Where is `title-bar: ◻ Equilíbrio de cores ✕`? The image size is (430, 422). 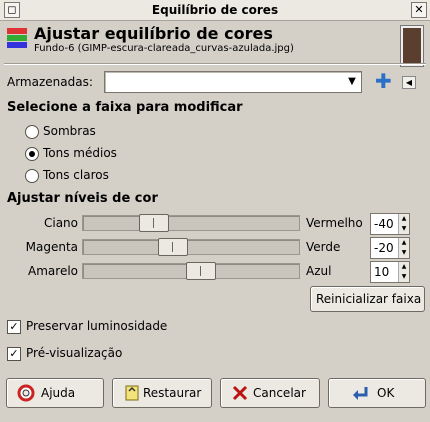 title-bar: ◻ Equilíbrio de cores ✕ is located at coordinates (215, 10).